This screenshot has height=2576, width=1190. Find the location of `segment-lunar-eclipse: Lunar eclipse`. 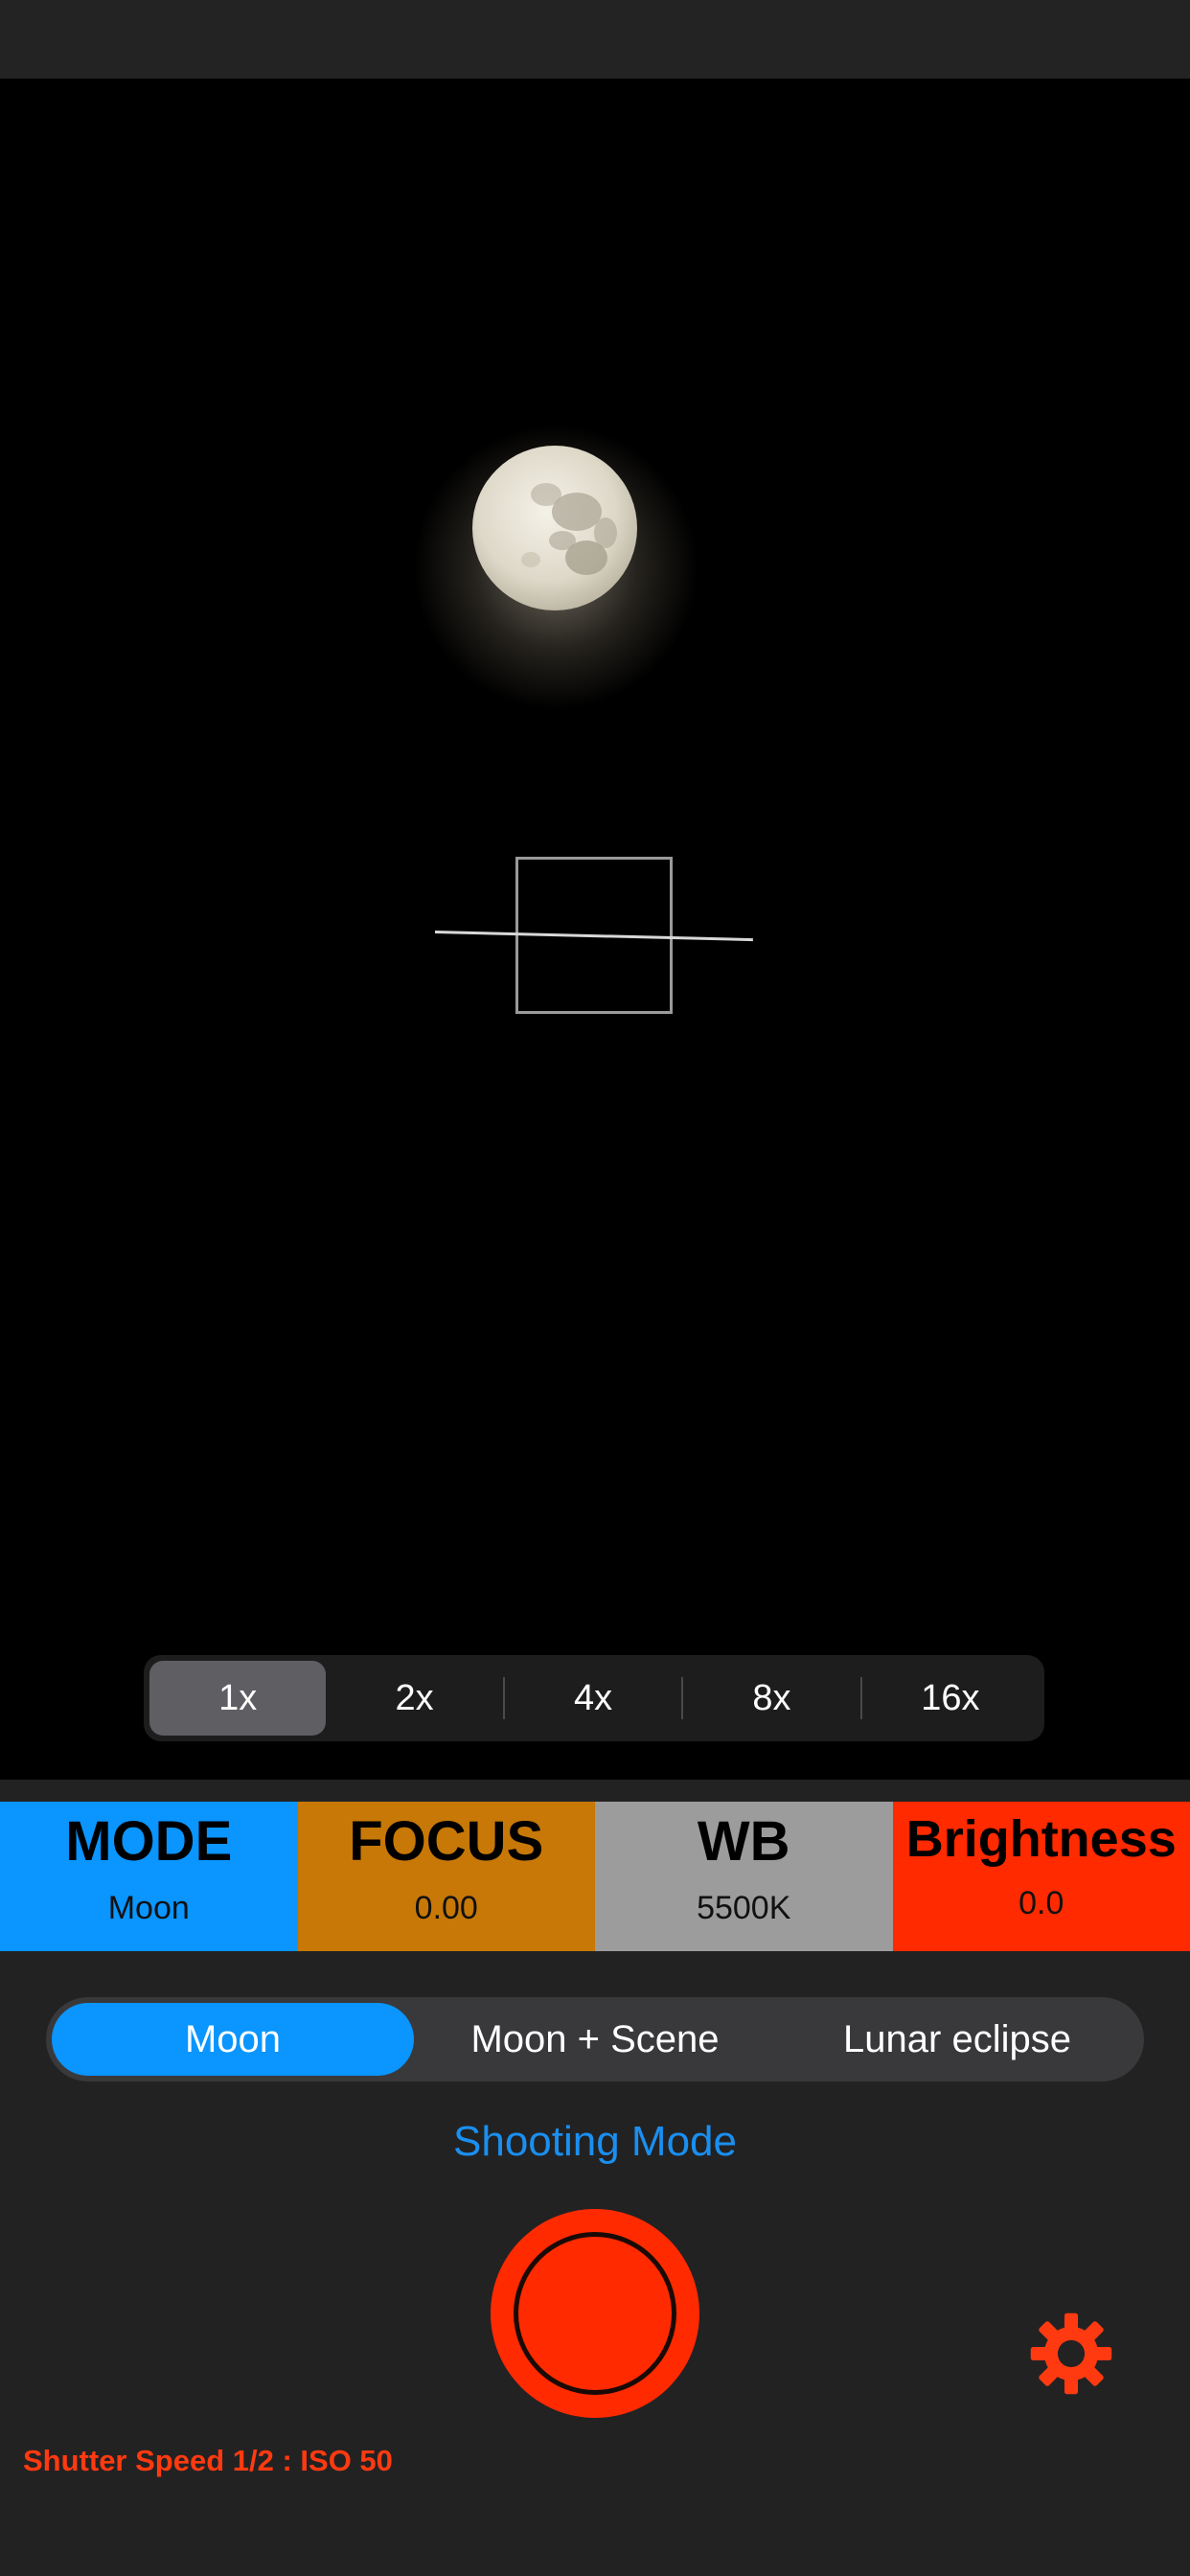

segment-lunar-eclipse: Lunar eclipse is located at coordinates (957, 2039).